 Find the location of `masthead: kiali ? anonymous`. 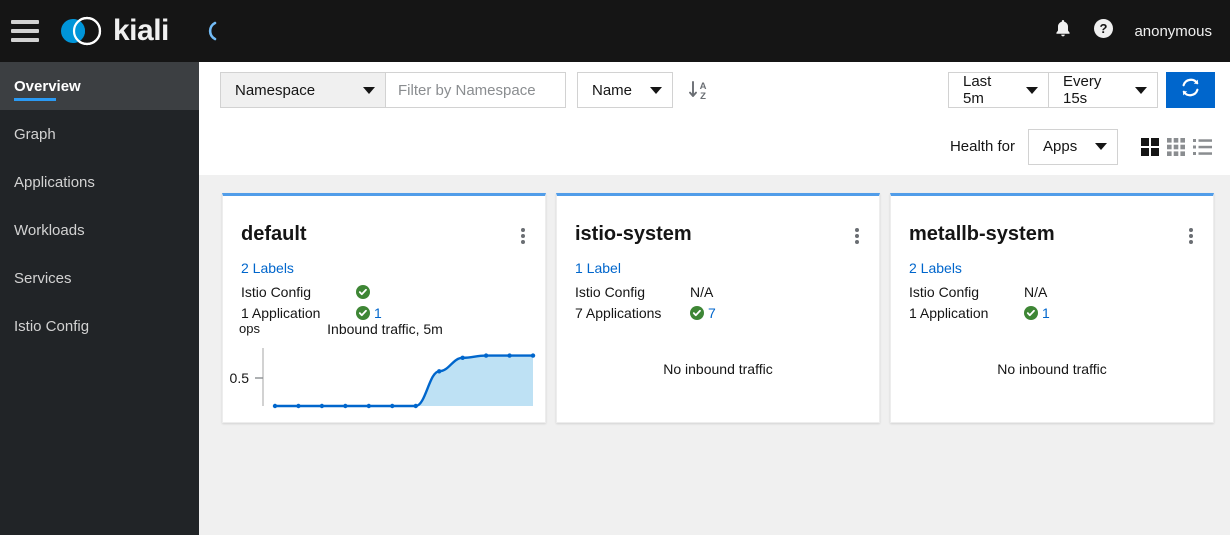

masthead: kiali ? anonymous is located at coordinates (615, 31).